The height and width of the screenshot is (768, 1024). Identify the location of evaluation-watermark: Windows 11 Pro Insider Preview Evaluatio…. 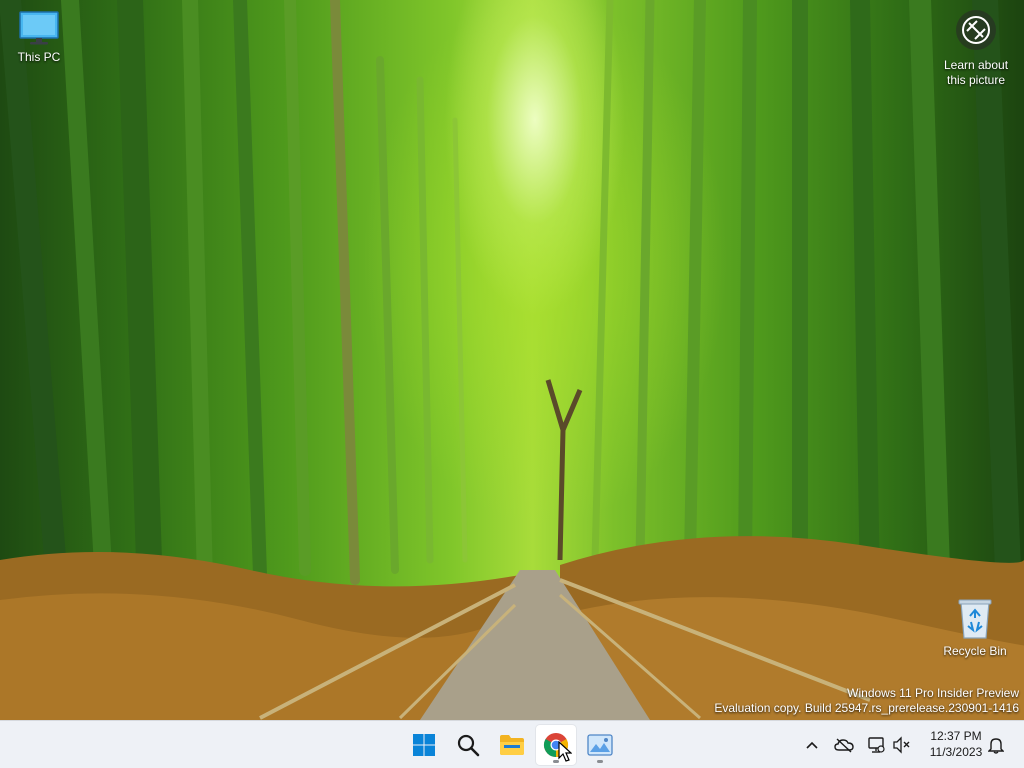
(866, 701).